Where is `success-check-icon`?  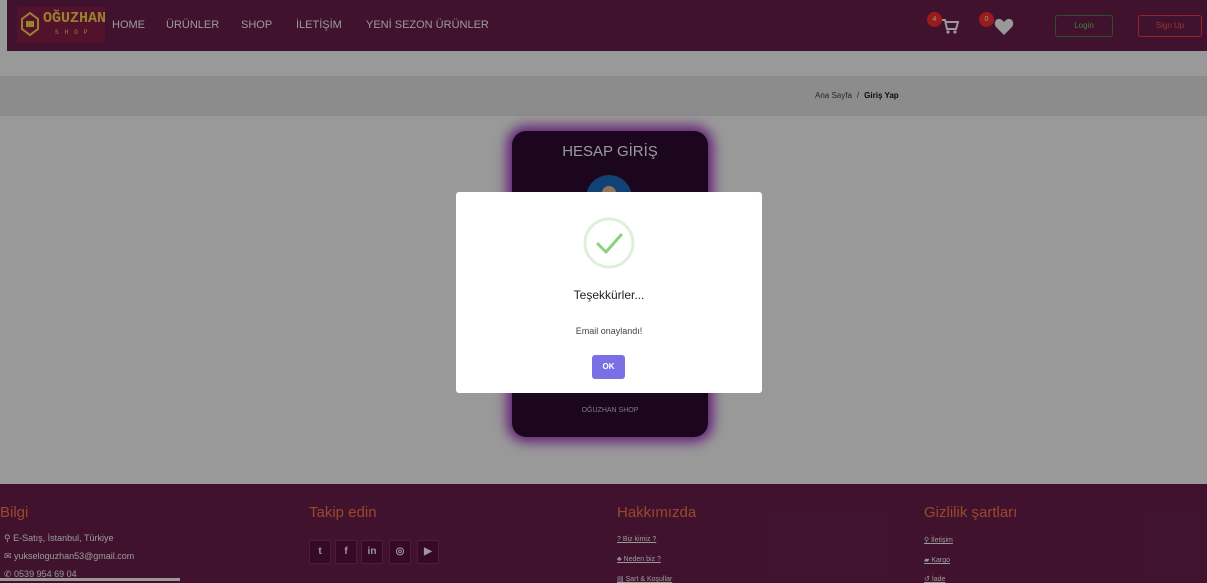 success-check-icon is located at coordinates (609, 243).